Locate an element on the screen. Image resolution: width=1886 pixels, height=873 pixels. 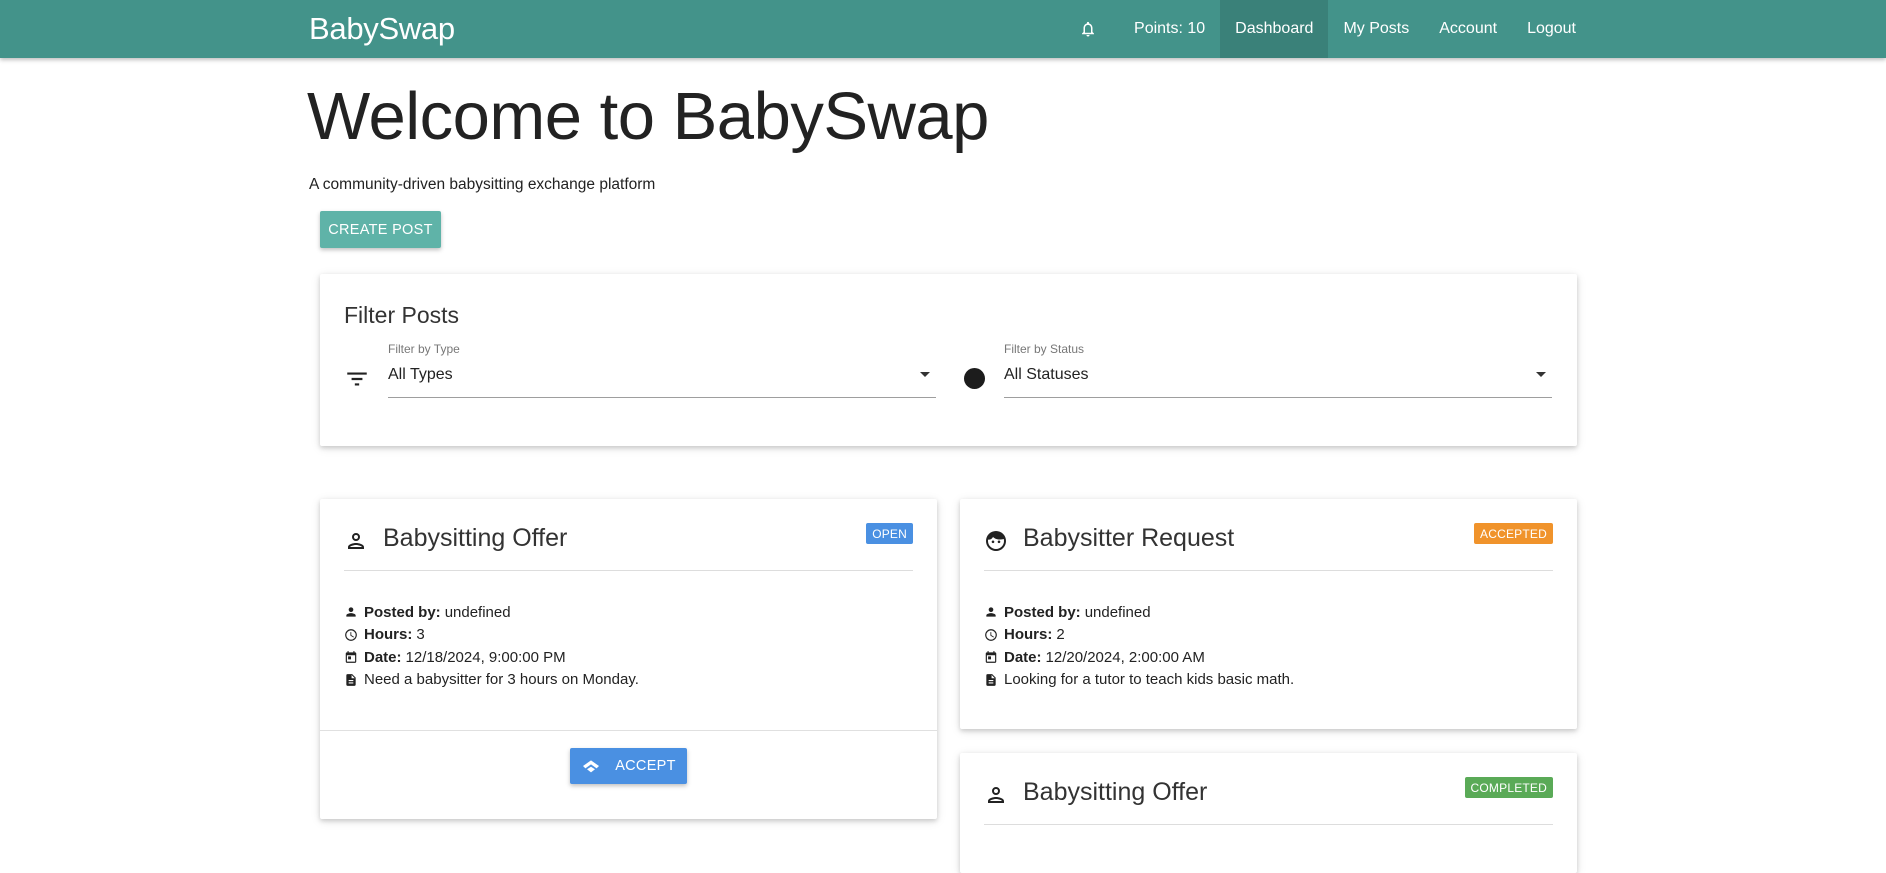
handshake-icon is located at coordinates (591, 766).